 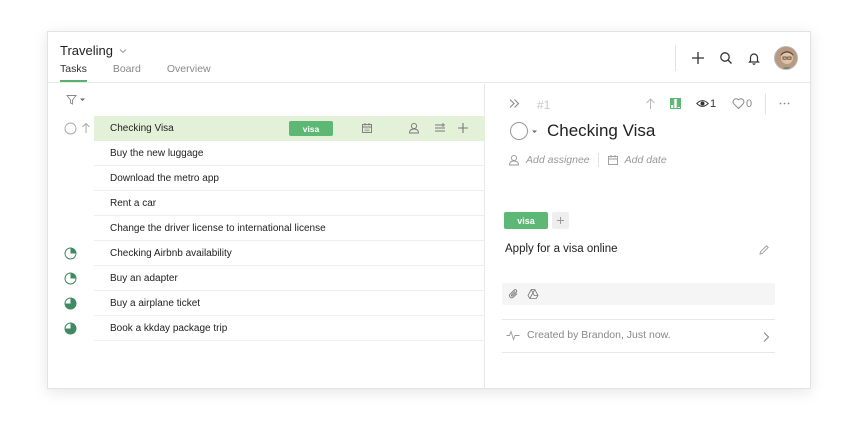 I want to click on detail-tags: visa, so click(x=536, y=220).